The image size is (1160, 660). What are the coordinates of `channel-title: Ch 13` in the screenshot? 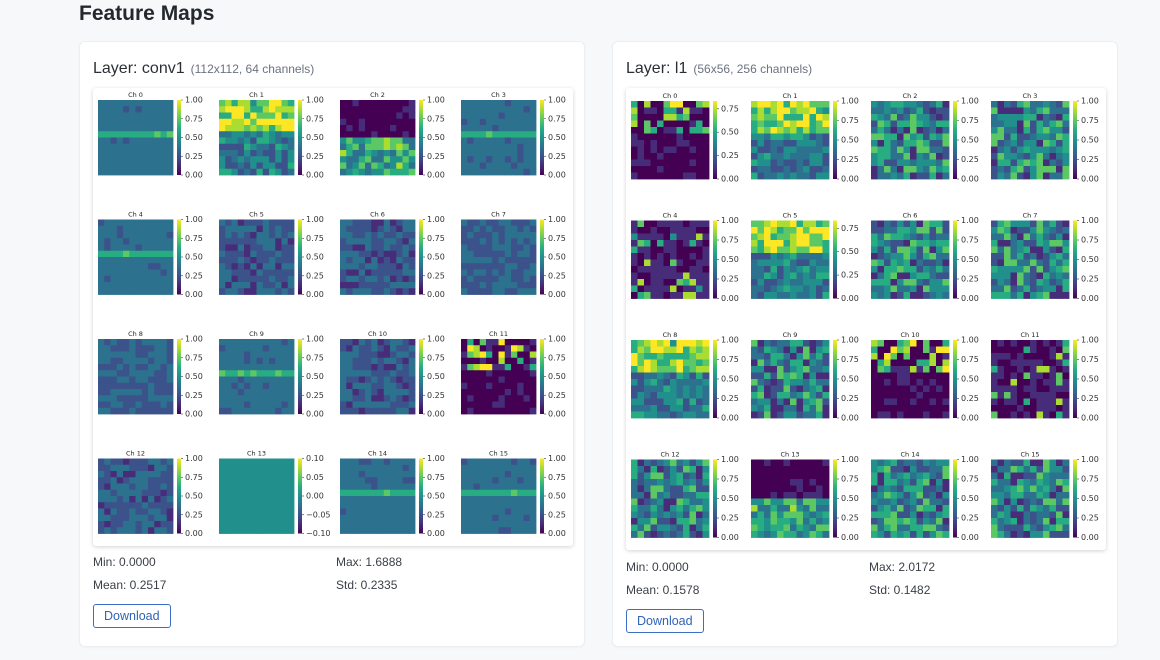 It's located at (256, 454).